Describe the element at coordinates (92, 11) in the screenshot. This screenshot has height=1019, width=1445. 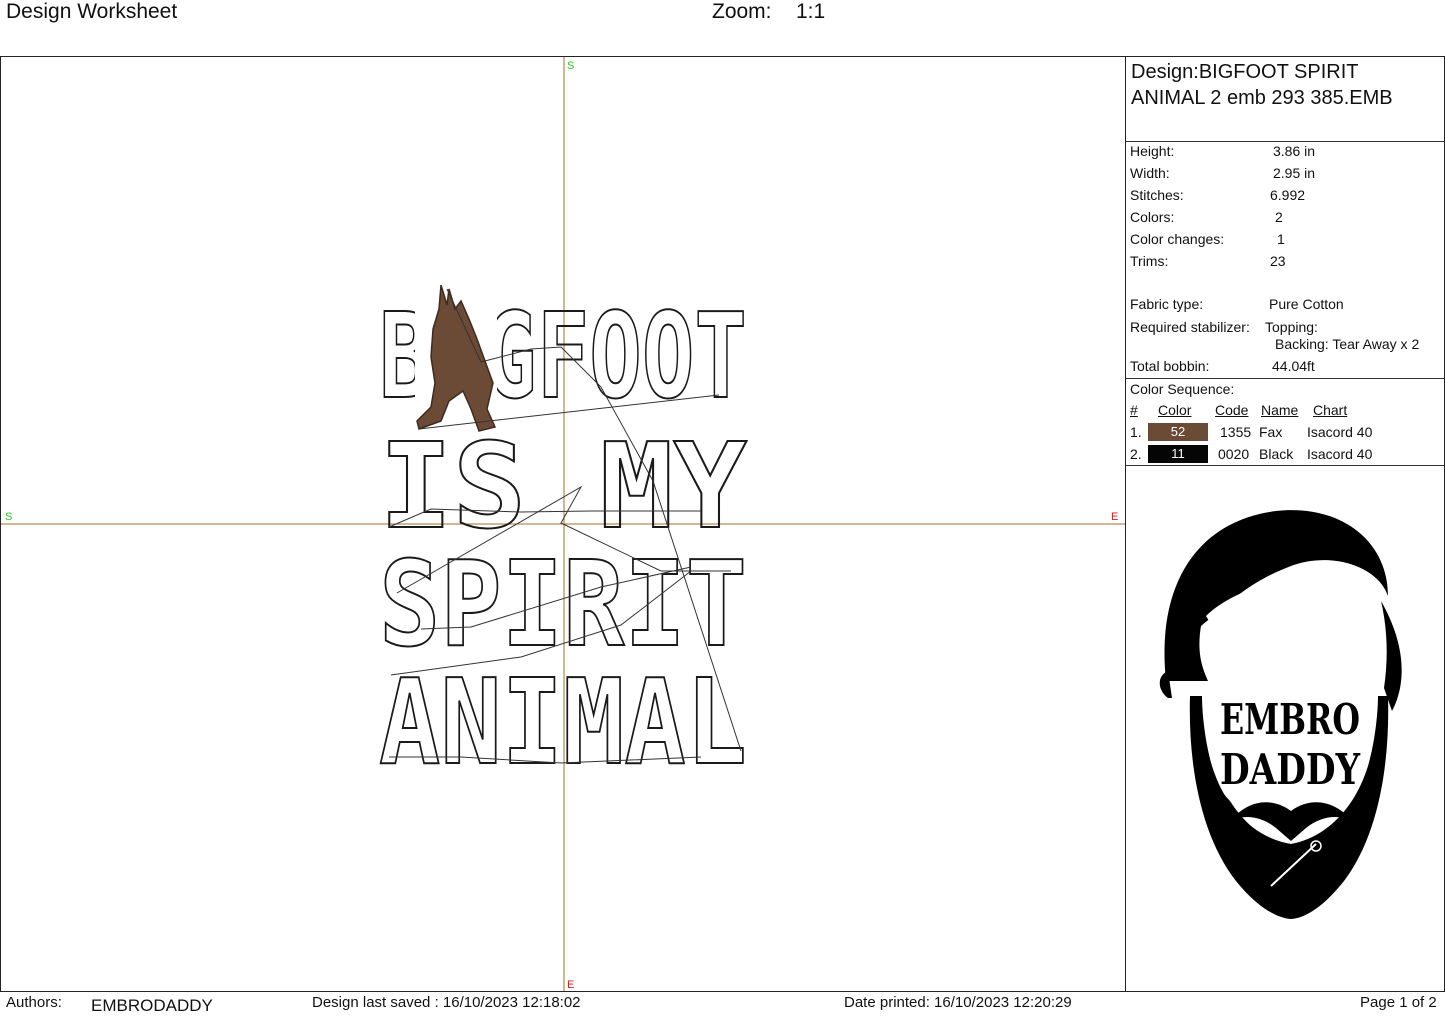
I see `worksheet-title: Design Worksheet` at that location.